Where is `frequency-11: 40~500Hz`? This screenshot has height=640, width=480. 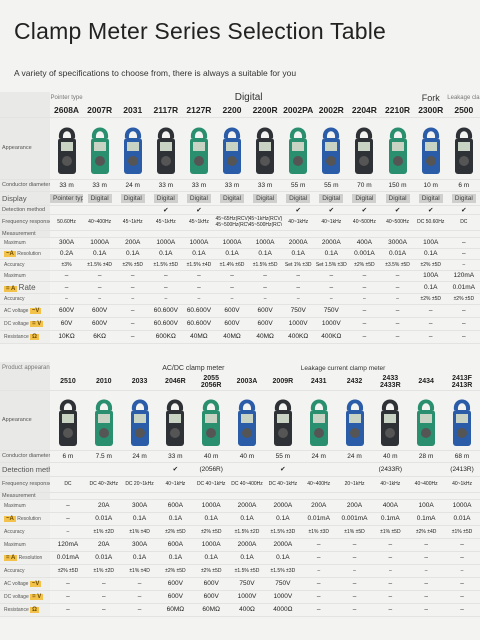 frequency-11: 40~500Hz is located at coordinates (397, 222).